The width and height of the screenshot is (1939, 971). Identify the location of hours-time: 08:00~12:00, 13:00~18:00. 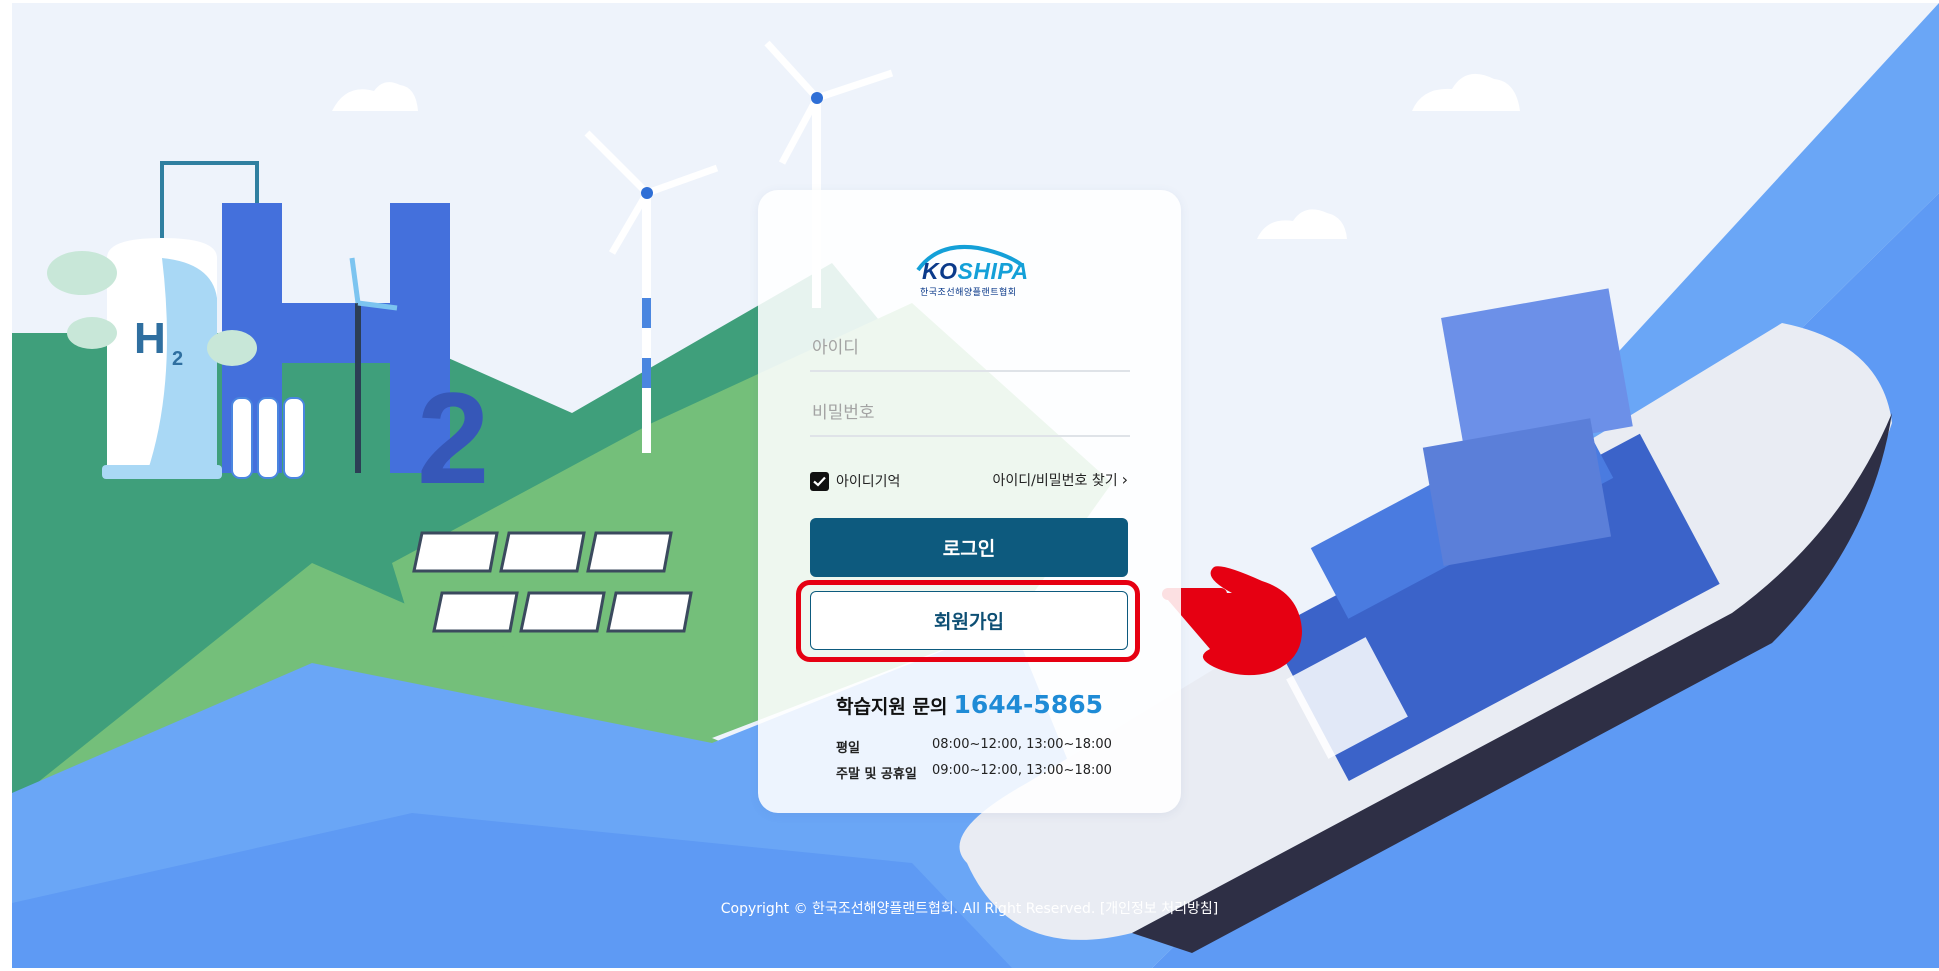
(1022, 744).